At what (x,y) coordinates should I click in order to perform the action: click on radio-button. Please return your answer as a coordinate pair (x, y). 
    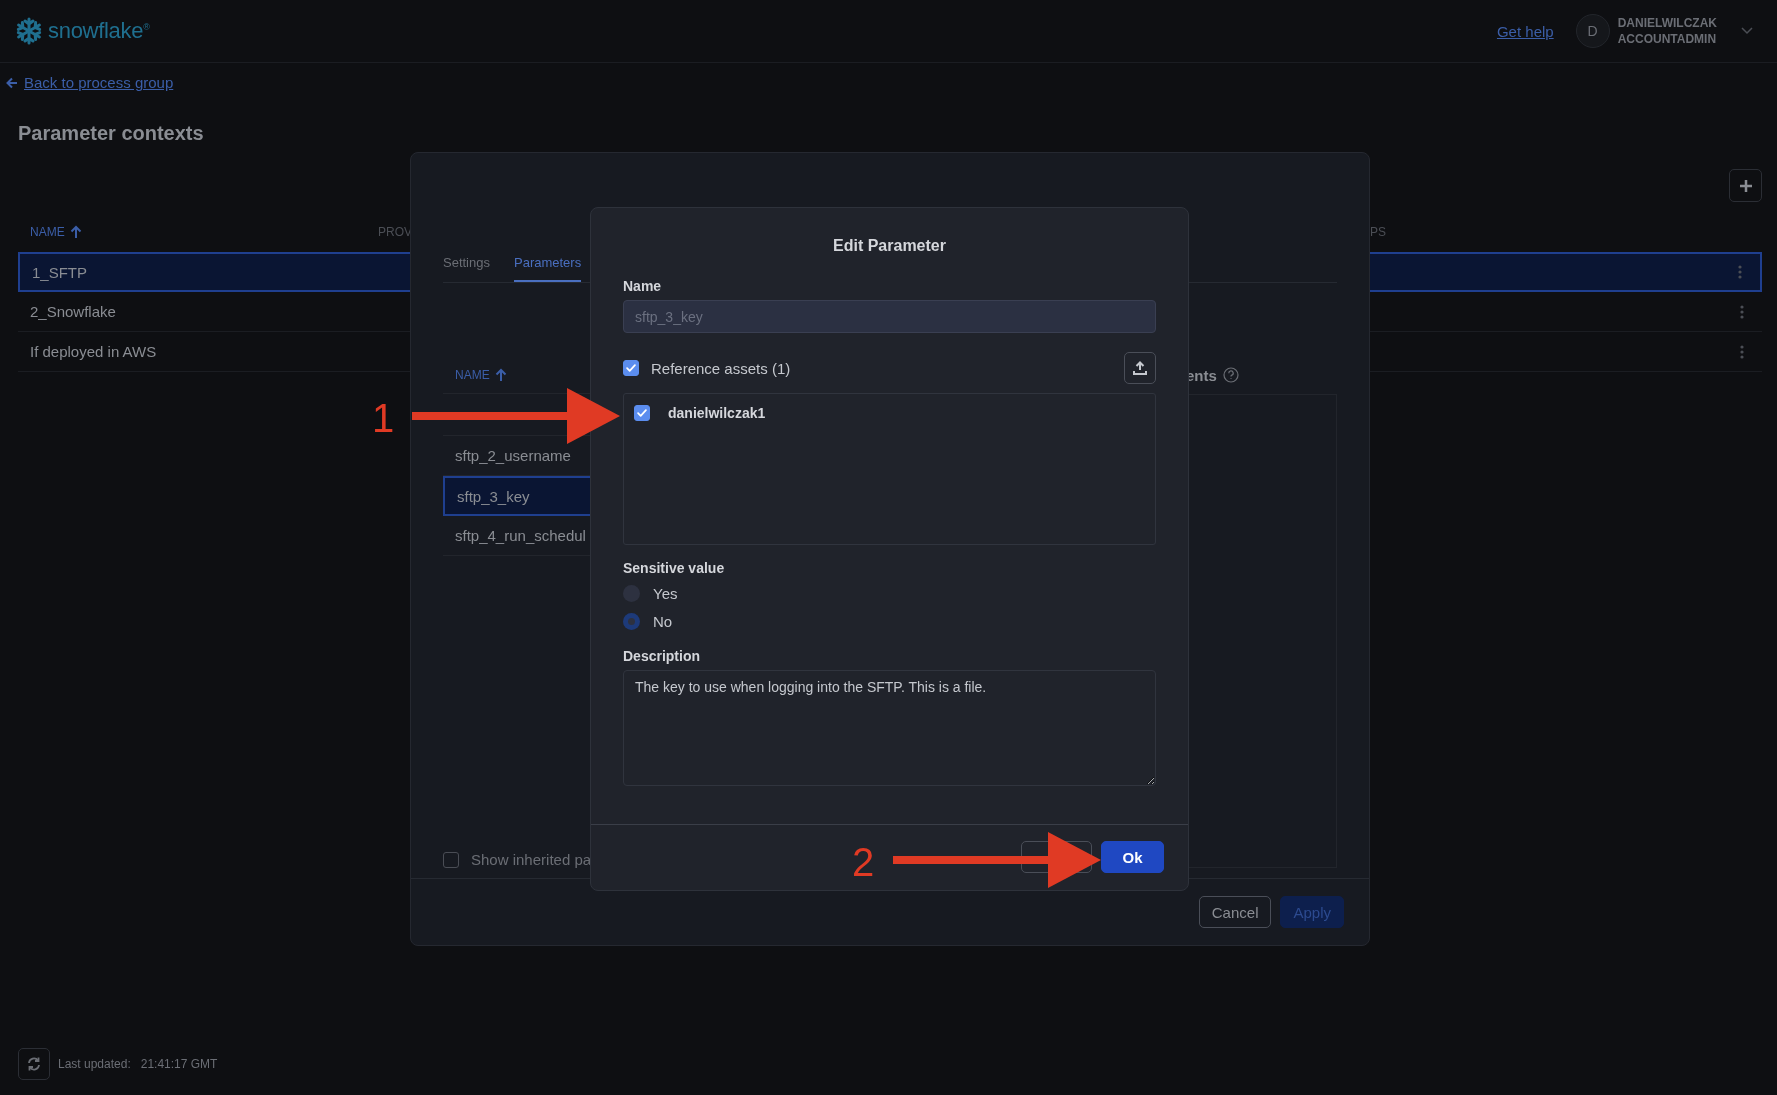
    Looking at the image, I should click on (631, 621).